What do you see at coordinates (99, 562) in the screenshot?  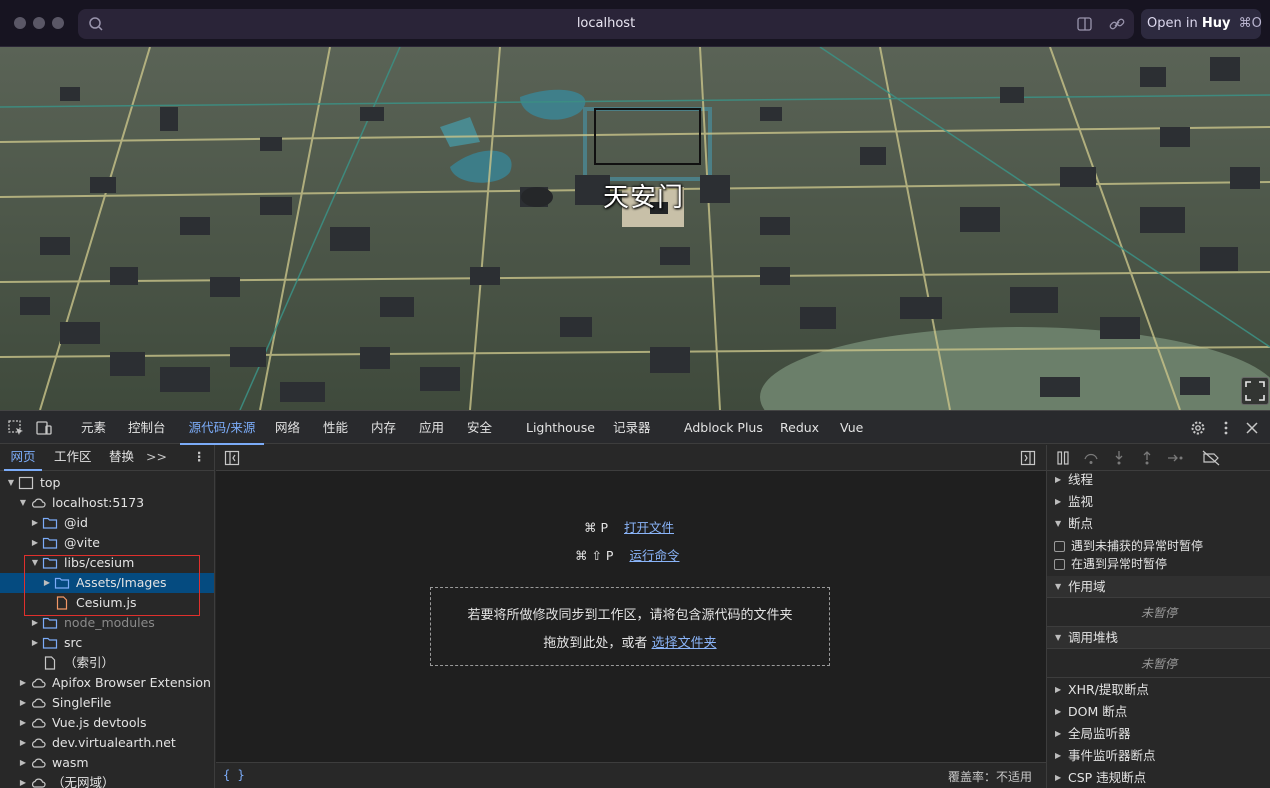 I see `tree-item-label: libs/cesium` at bounding box center [99, 562].